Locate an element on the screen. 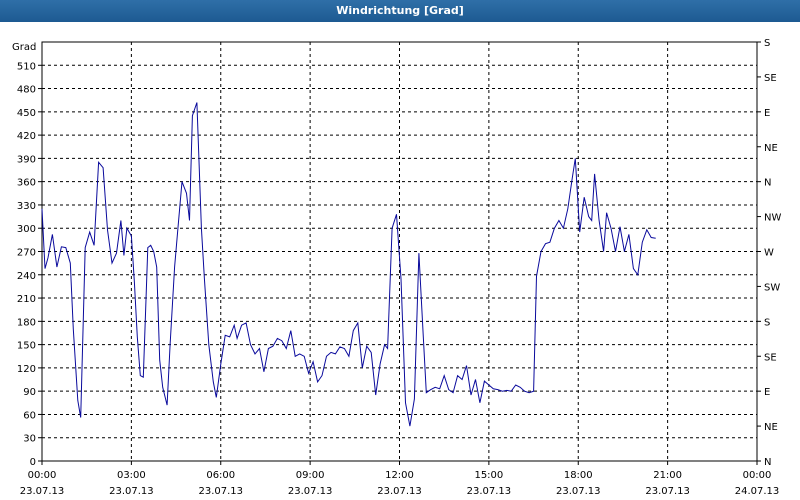 The height and width of the screenshot is (500, 800). x-tick-time: 18:00 is located at coordinates (578, 475).